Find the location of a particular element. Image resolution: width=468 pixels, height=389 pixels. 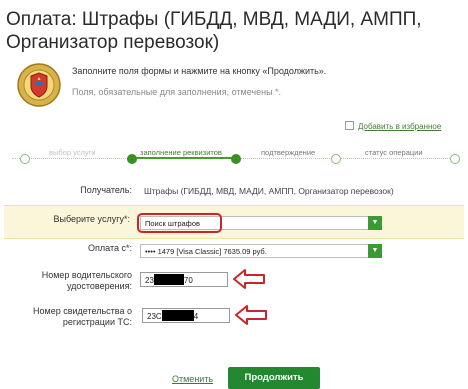

steps-active-segment is located at coordinates (182, 158).